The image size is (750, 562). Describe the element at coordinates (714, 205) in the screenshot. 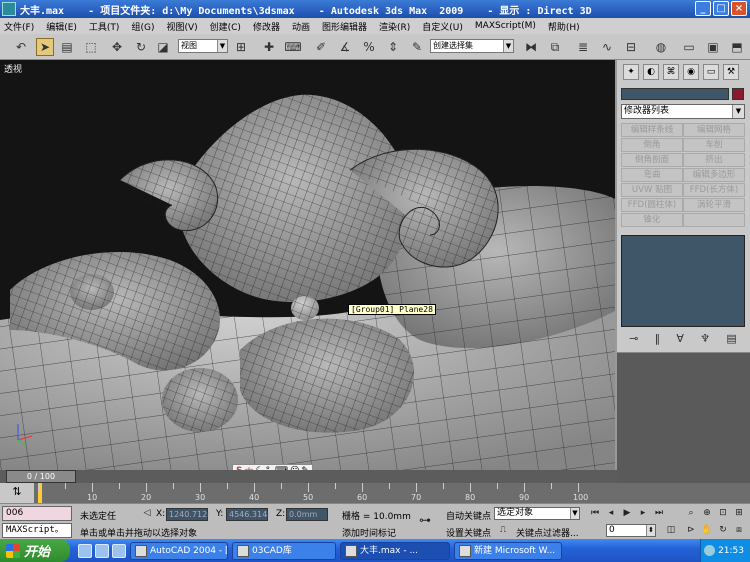

I see `modifier-button: 涡轮平滑` at that location.